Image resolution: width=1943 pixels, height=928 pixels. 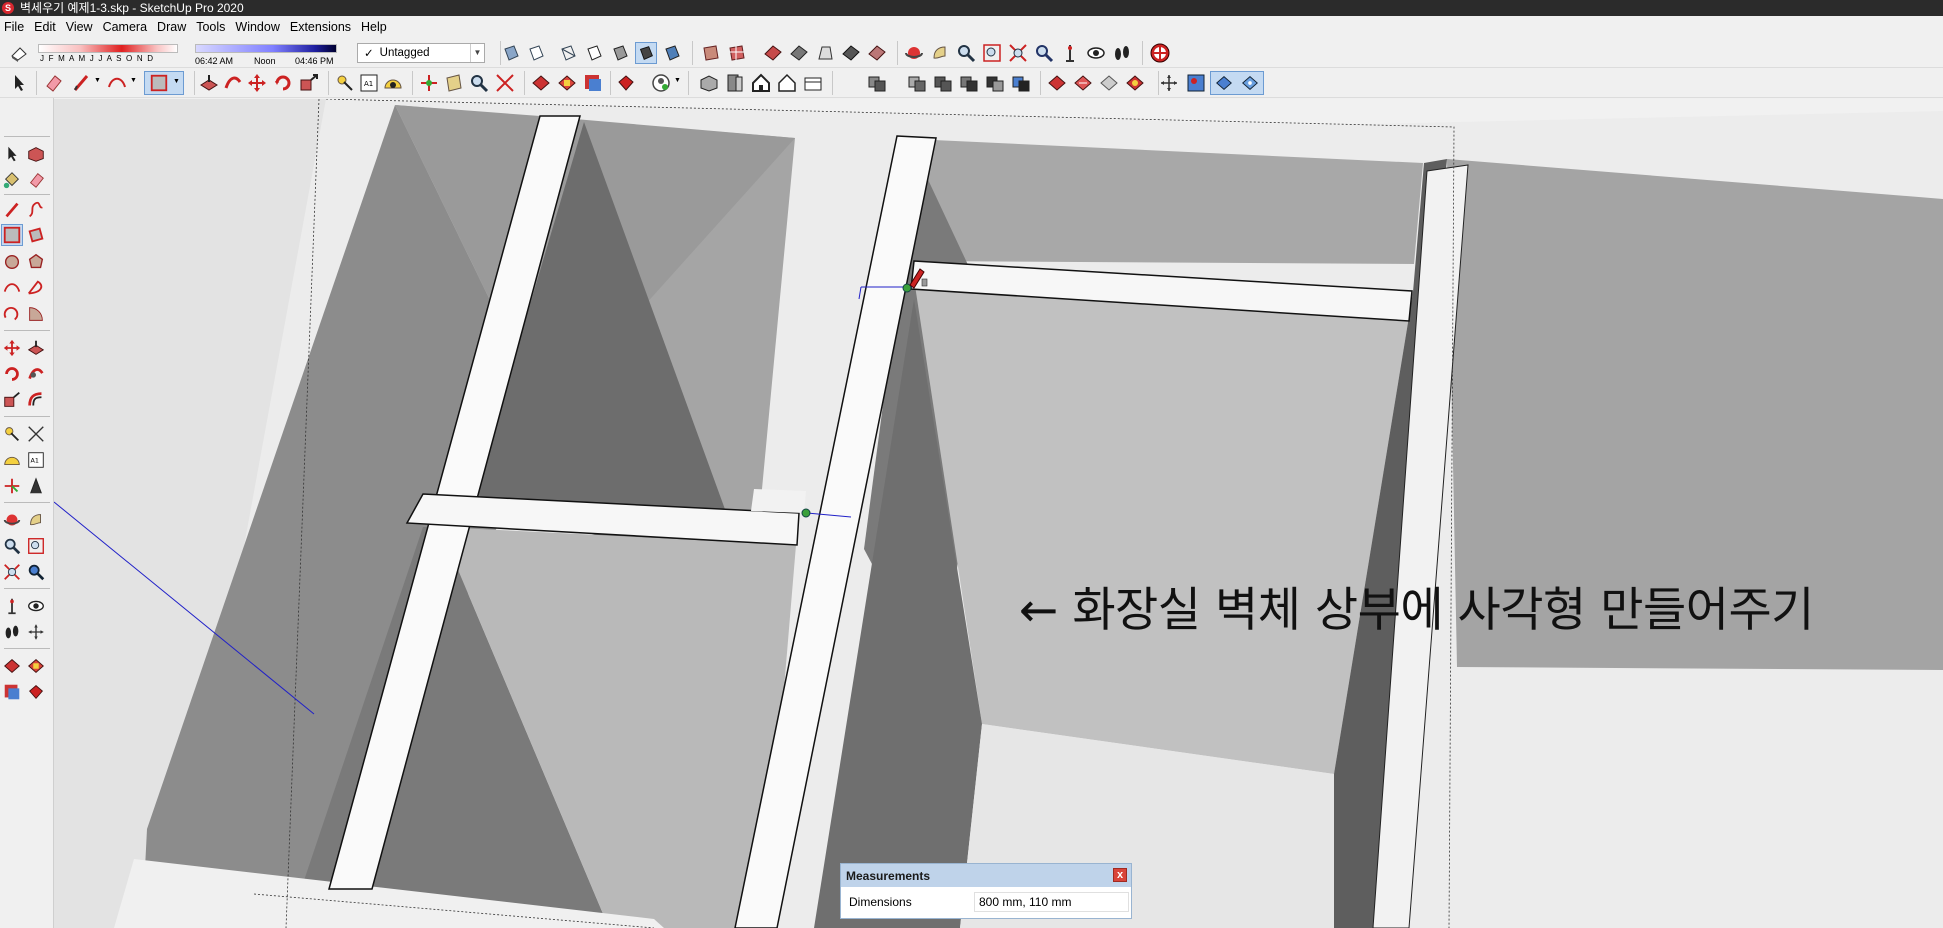 I want to click on menu-camera: Camera, so click(x=126, y=27).